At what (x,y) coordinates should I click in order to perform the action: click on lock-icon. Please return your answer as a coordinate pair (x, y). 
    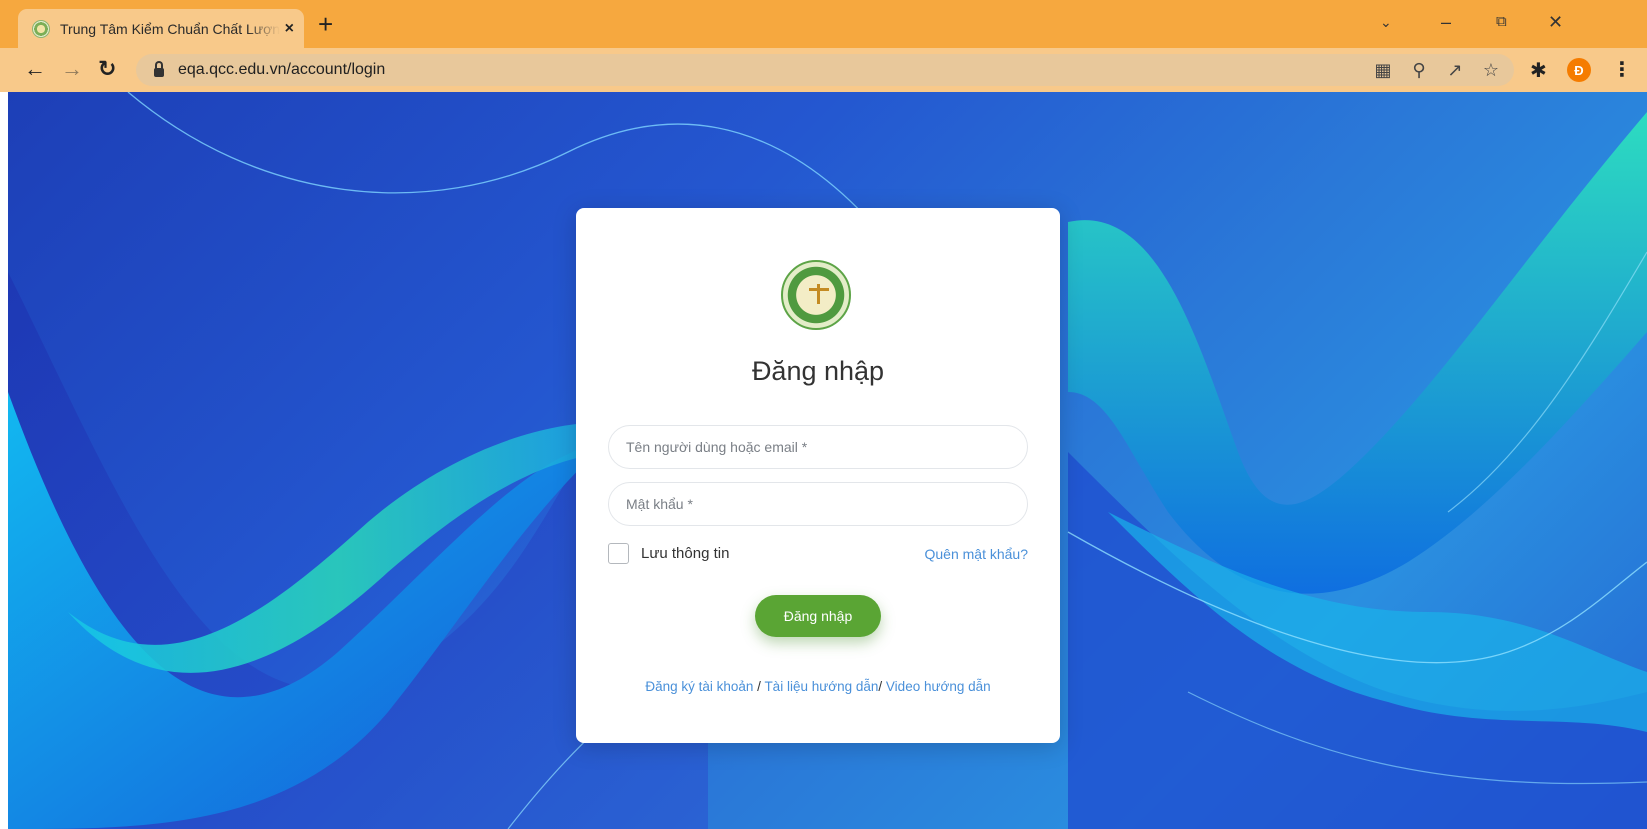
    Looking at the image, I should click on (159, 68).